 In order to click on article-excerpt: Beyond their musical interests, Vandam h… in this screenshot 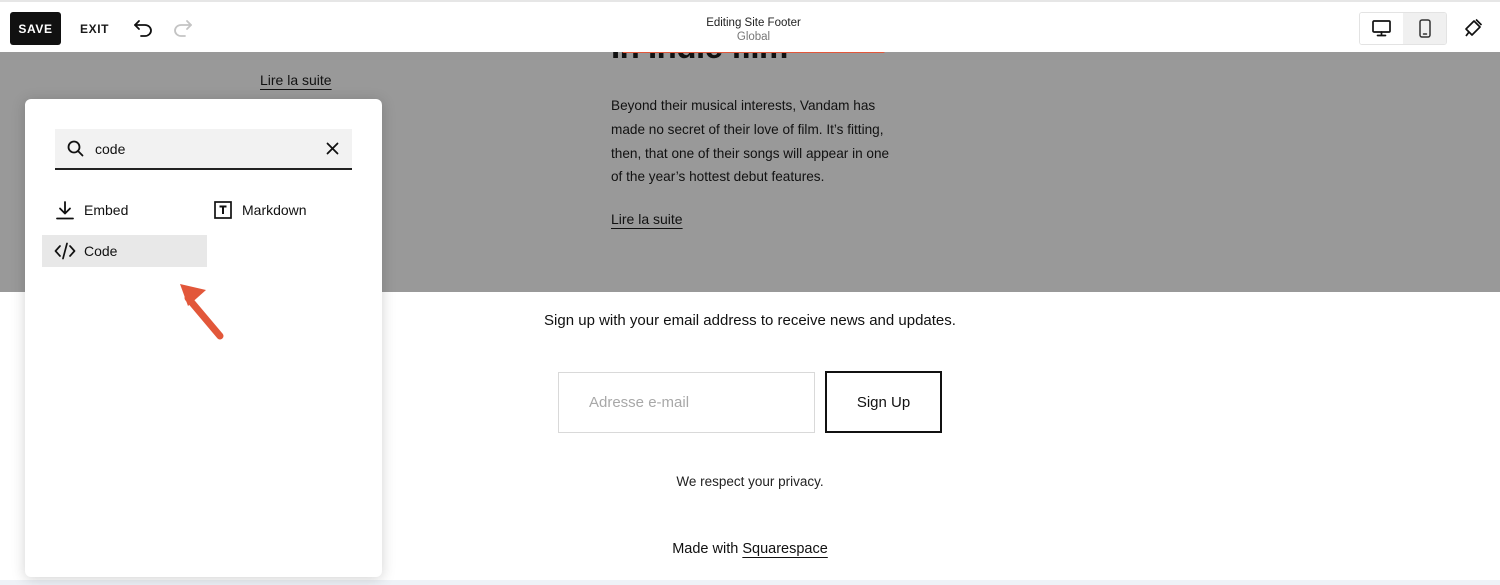, I will do `click(750, 141)`.